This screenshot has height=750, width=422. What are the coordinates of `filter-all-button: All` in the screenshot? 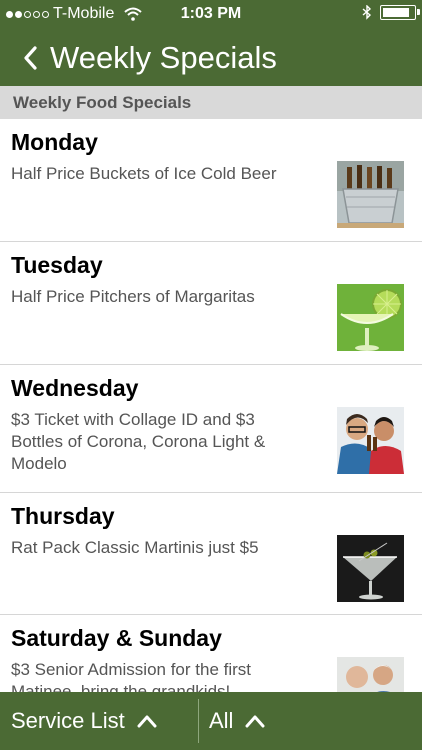 It's located at (232, 721).